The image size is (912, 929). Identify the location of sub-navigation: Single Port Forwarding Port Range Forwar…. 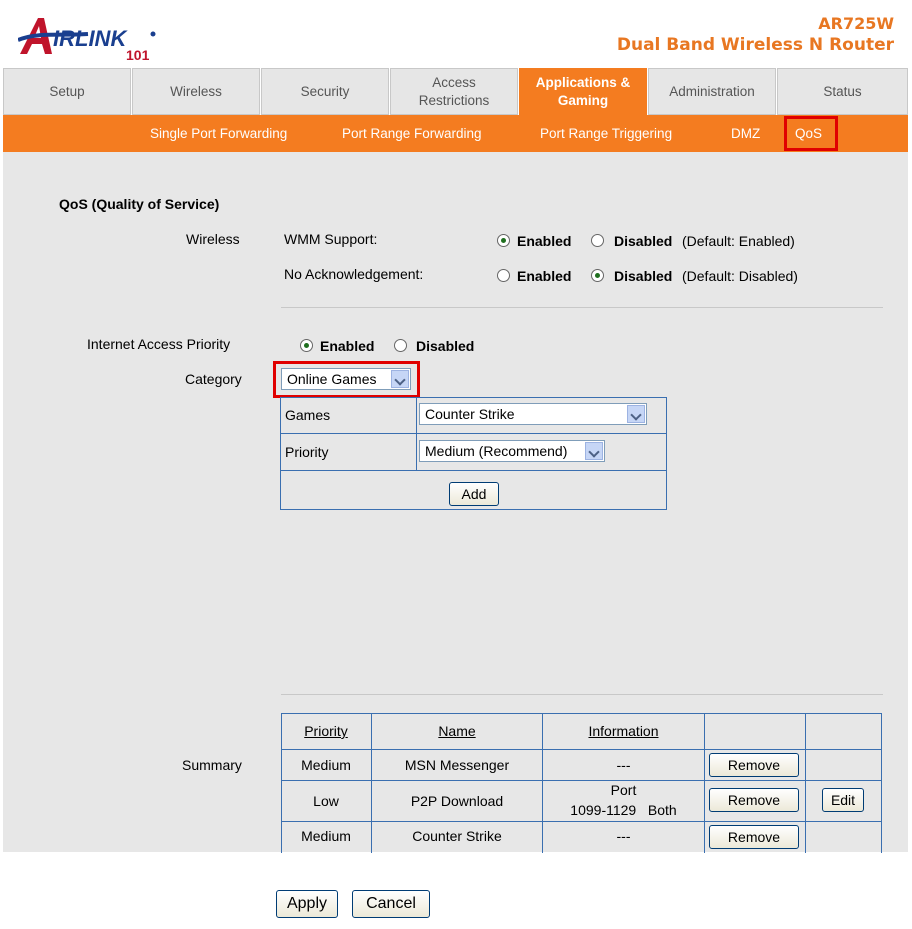
(455, 133).